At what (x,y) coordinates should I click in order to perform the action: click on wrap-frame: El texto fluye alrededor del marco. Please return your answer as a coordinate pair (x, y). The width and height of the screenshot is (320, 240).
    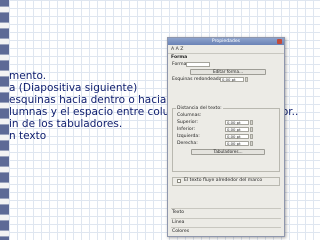
    Looking at the image, I should click on (226, 181).